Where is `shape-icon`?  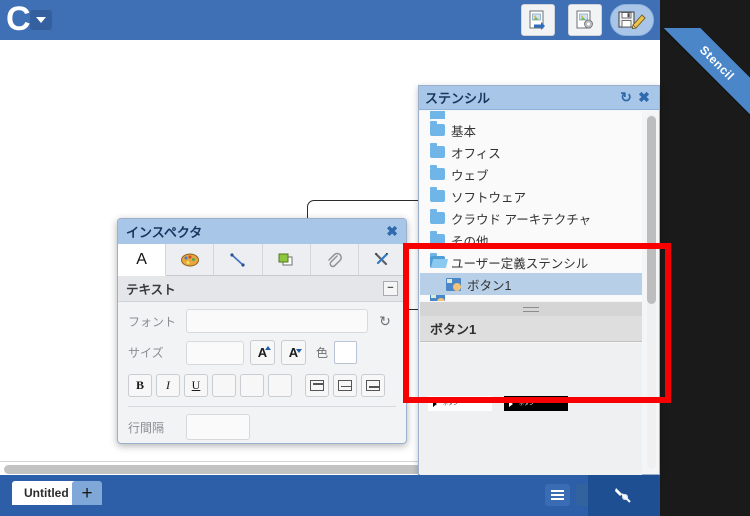 shape-icon is located at coordinates (285, 259).